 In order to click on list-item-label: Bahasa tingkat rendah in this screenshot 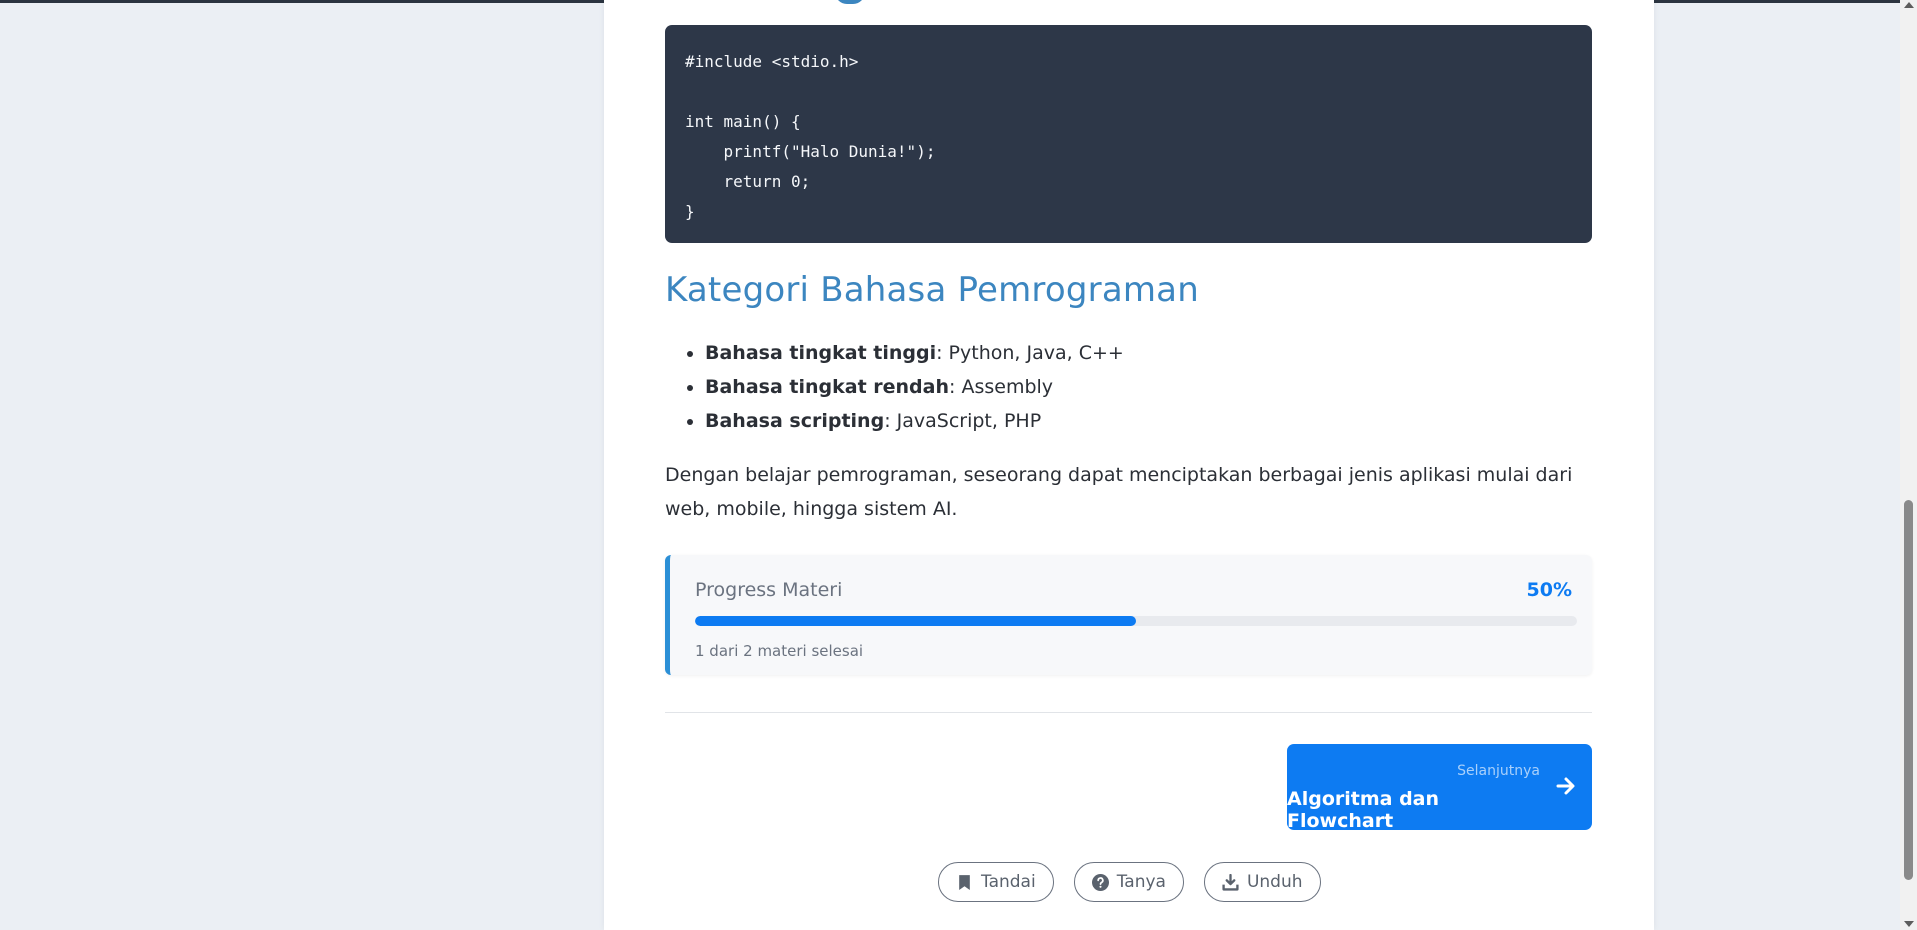, I will do `click(827, 387)`.